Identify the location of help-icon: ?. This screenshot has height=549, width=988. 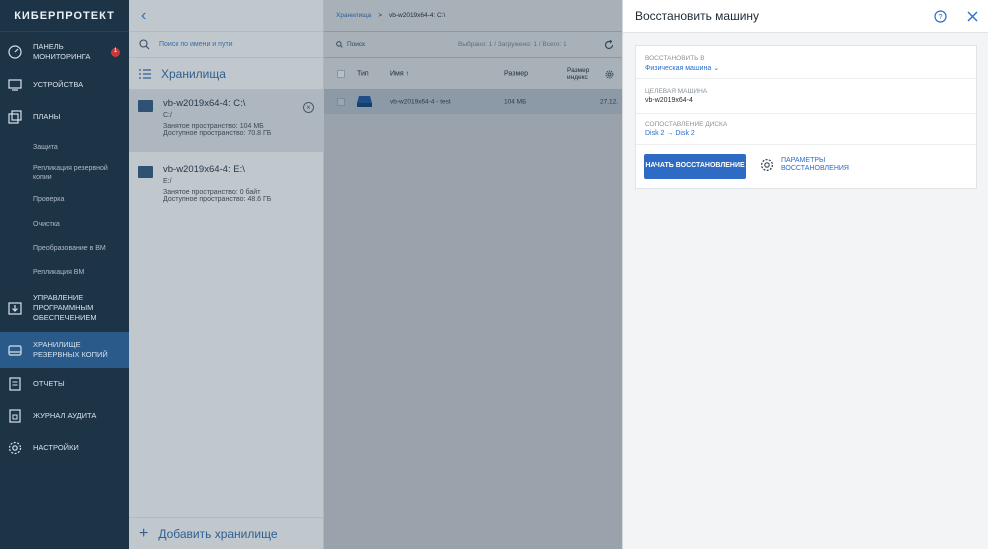
(940, 16).